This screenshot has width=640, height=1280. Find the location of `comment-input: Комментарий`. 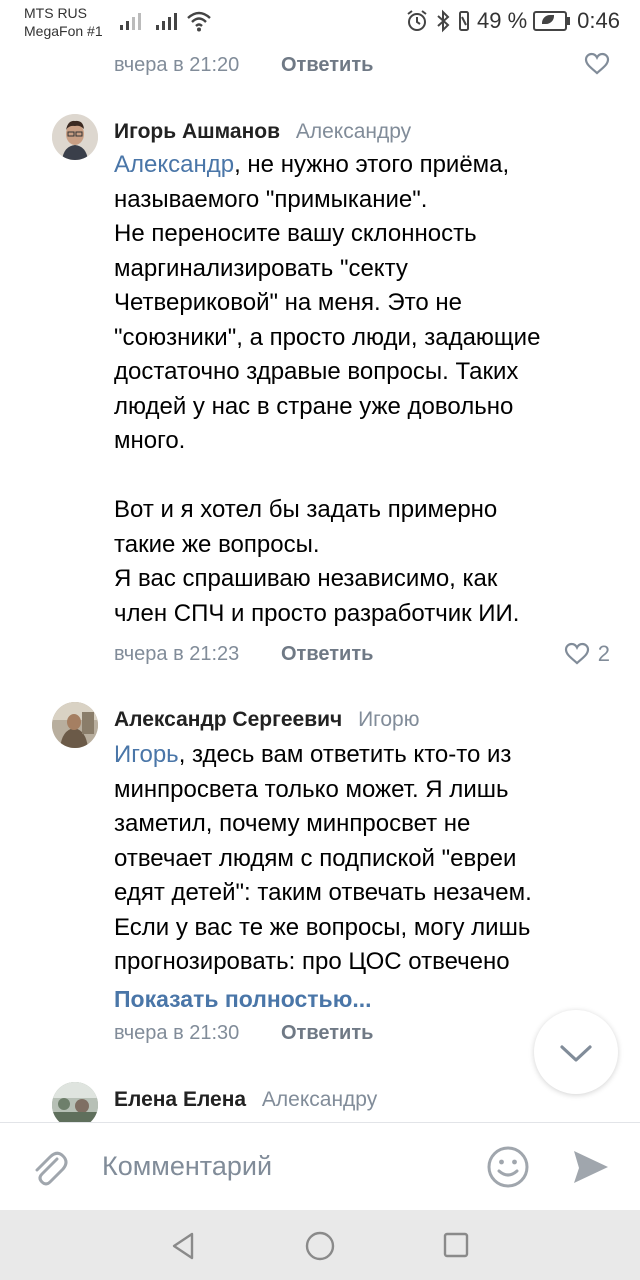

comment-input: Комментарий is located at coordinates (187, 1166).